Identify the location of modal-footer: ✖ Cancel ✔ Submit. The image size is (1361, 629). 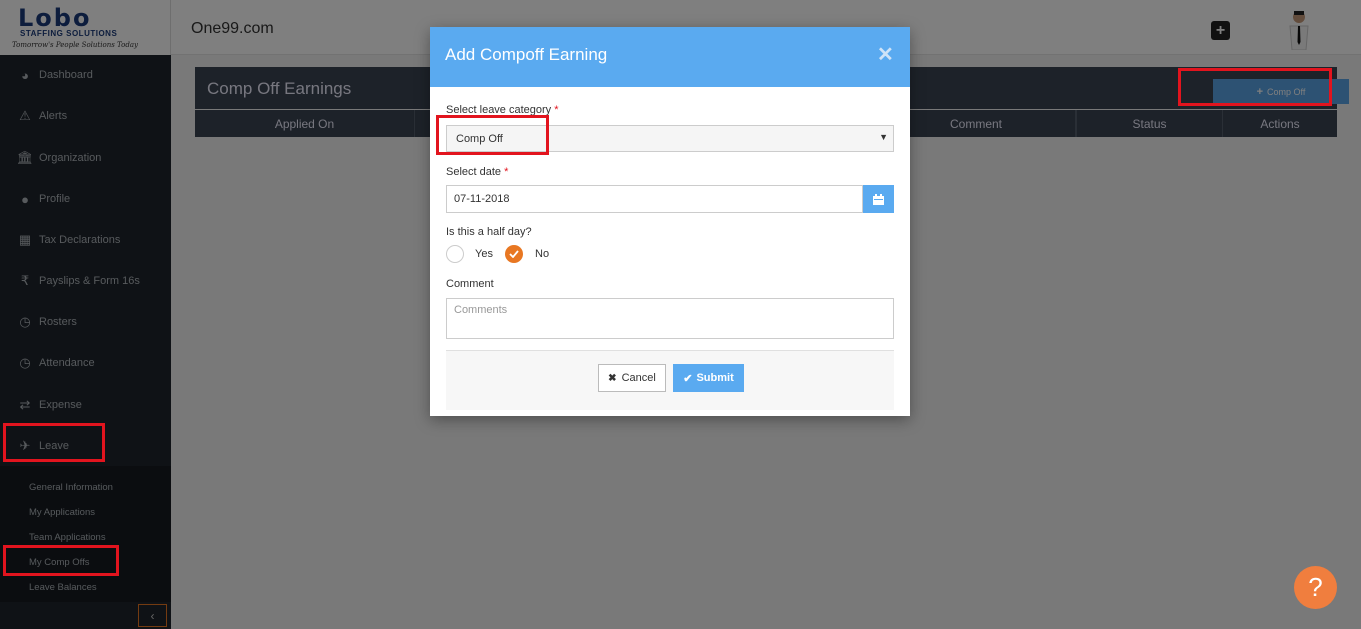
(670, 380).